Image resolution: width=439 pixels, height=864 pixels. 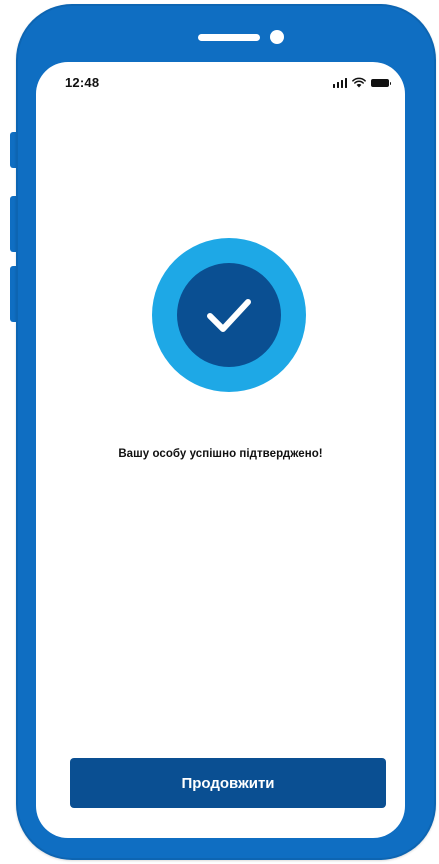 What do you see at coordinates (339, 83) in the screenshot?
I see `signal-icon` at bounding box center [339, 83].